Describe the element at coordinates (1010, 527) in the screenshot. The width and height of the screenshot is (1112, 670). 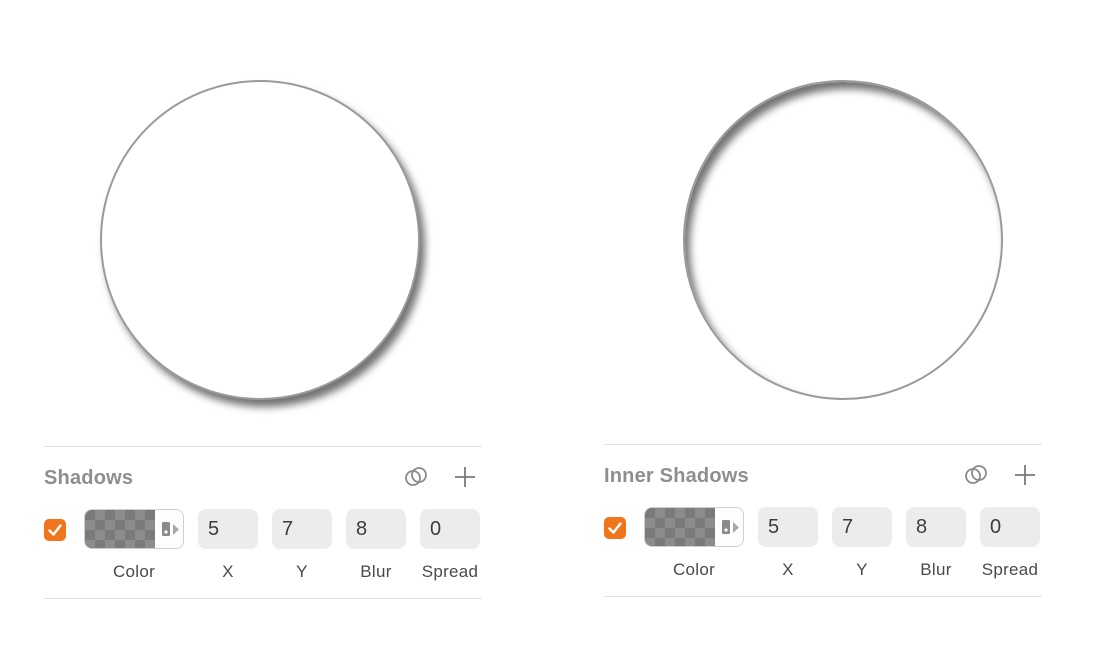
I see `inner-shadow-spread-input: 0` at that location.